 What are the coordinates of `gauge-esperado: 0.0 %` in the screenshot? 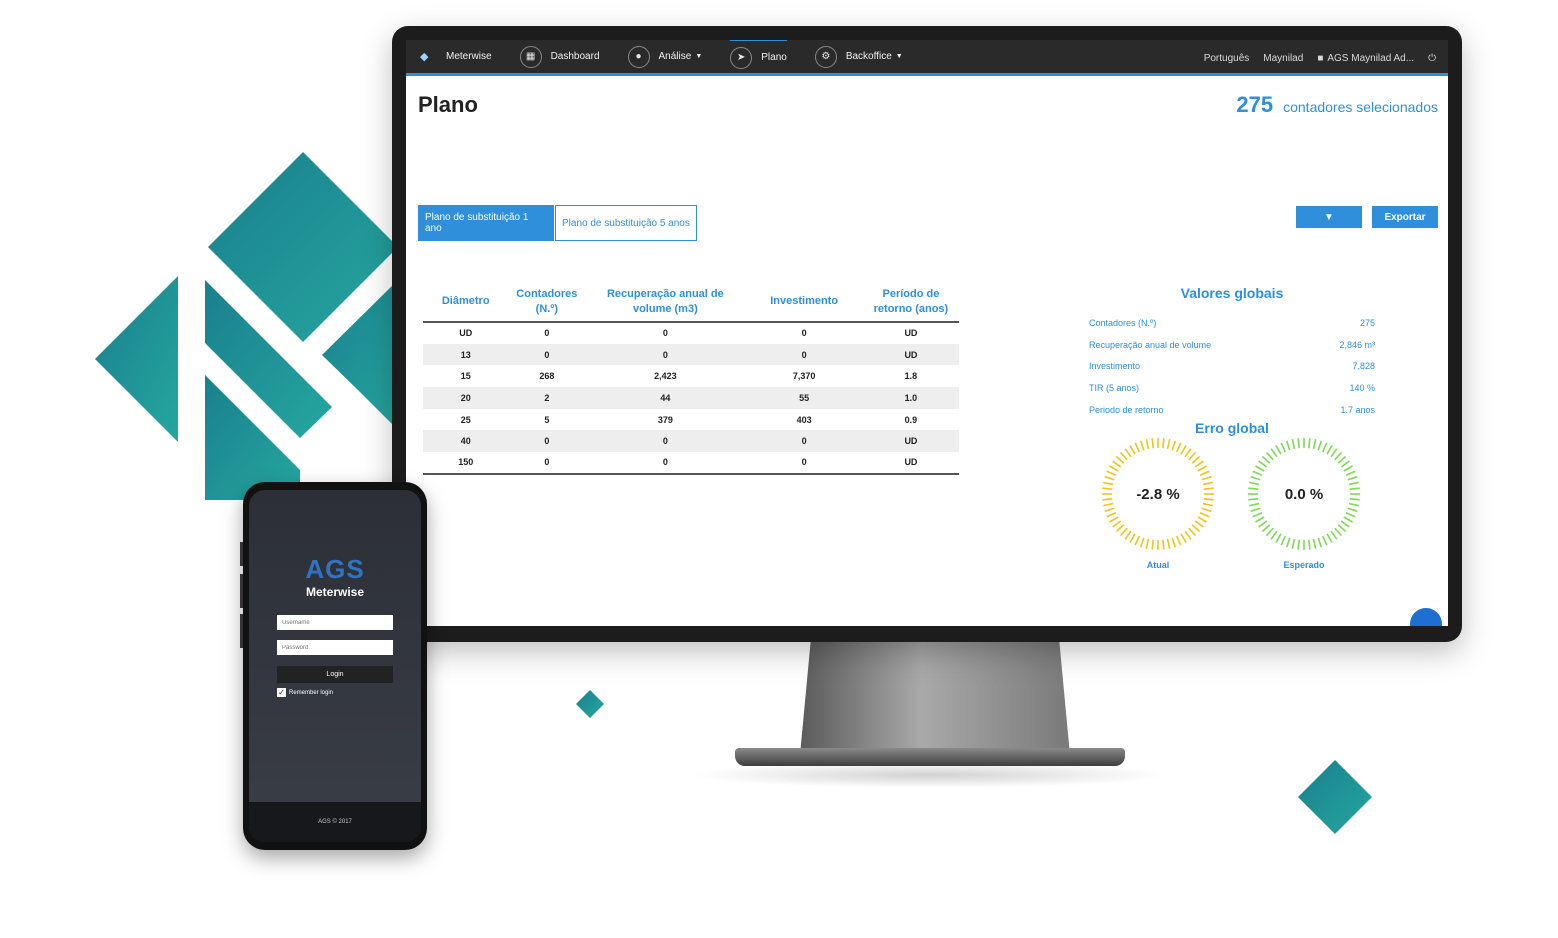 It's located at (1304, 494).